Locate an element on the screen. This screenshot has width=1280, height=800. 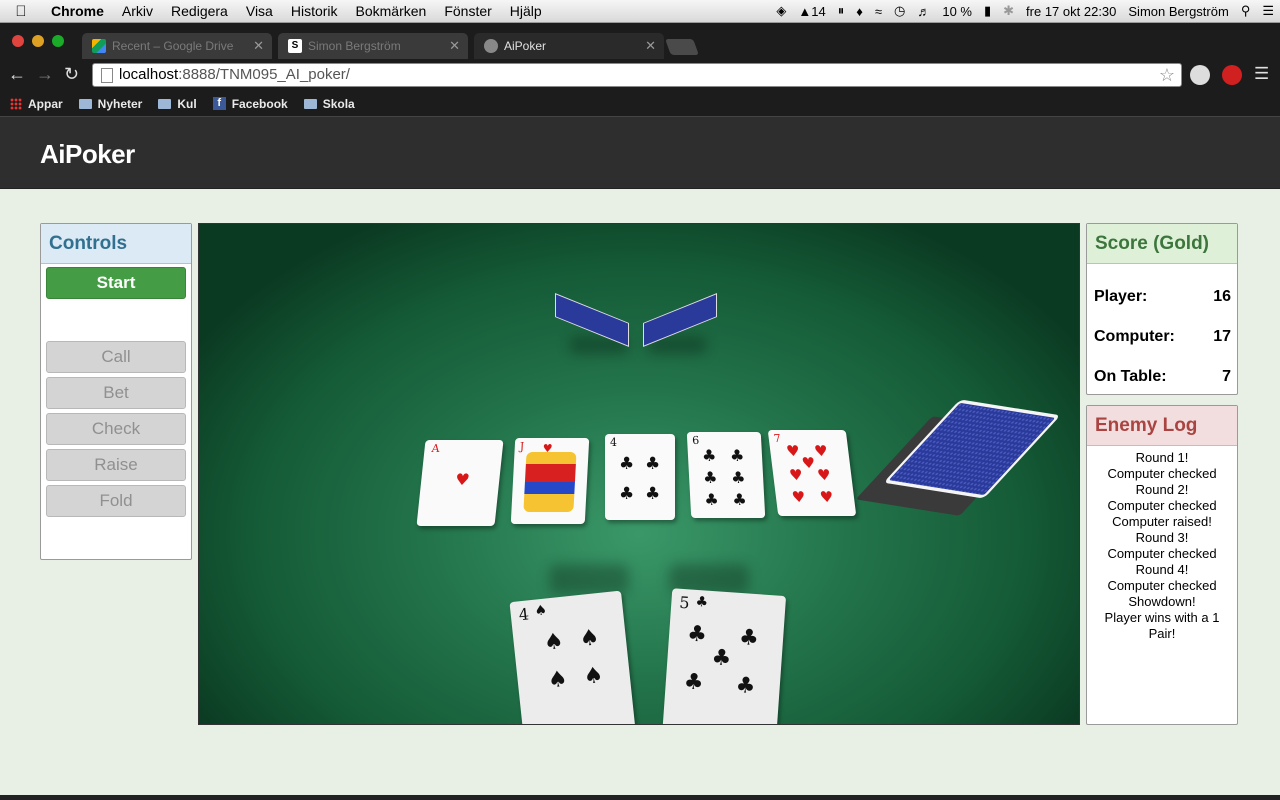
address-bar: localhost:8888/TNM095_AI_poker/ ☆ is located at coordinates (637, 75).